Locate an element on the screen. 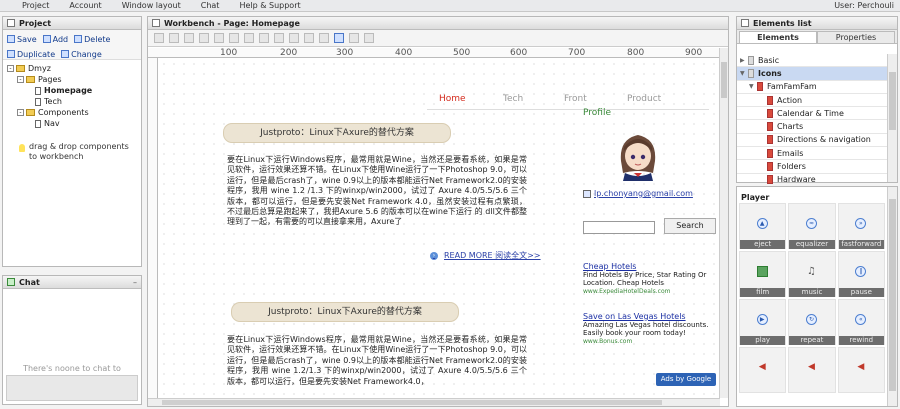  undo-icon is located at coordinates (204, 38).